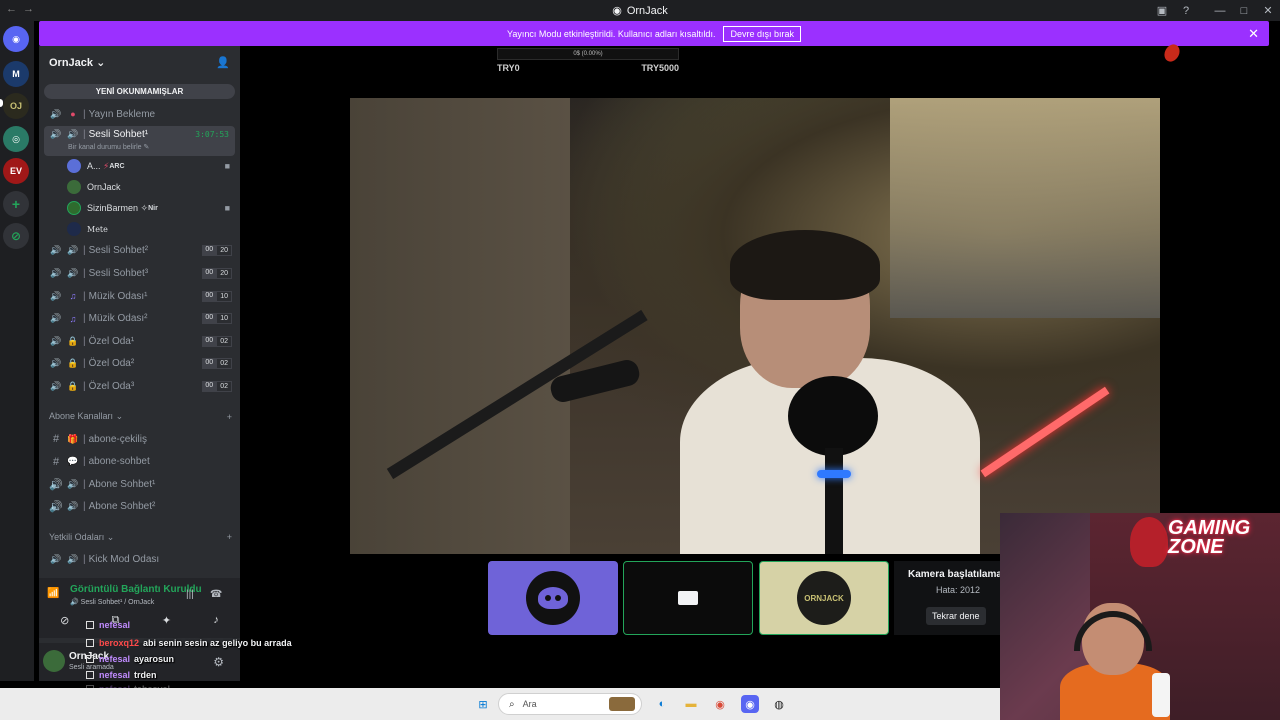 This screenshot has width=1280, height=720. What do you see at coordinates (1244, 11) in the screenshot?
I see `maximize-button: □` at bounding box center [1244, 11].